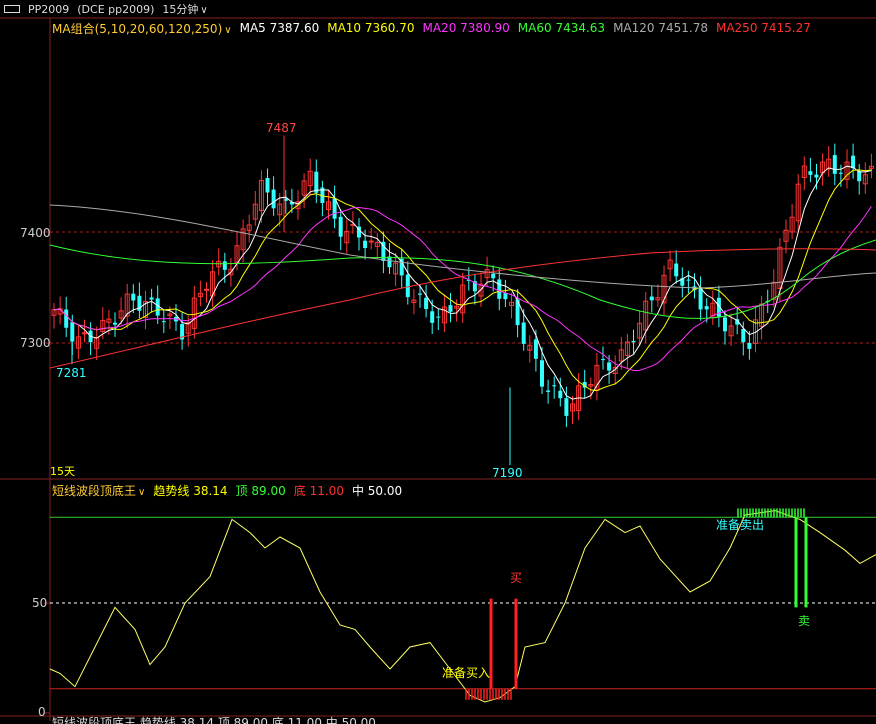 Image resolution: width=876 pixels, height=724 pixels. What do you see at coordinates (42, 712) in the screenshot?
I see `indicator-axis-label: 0` at bounding box center [42, 712].